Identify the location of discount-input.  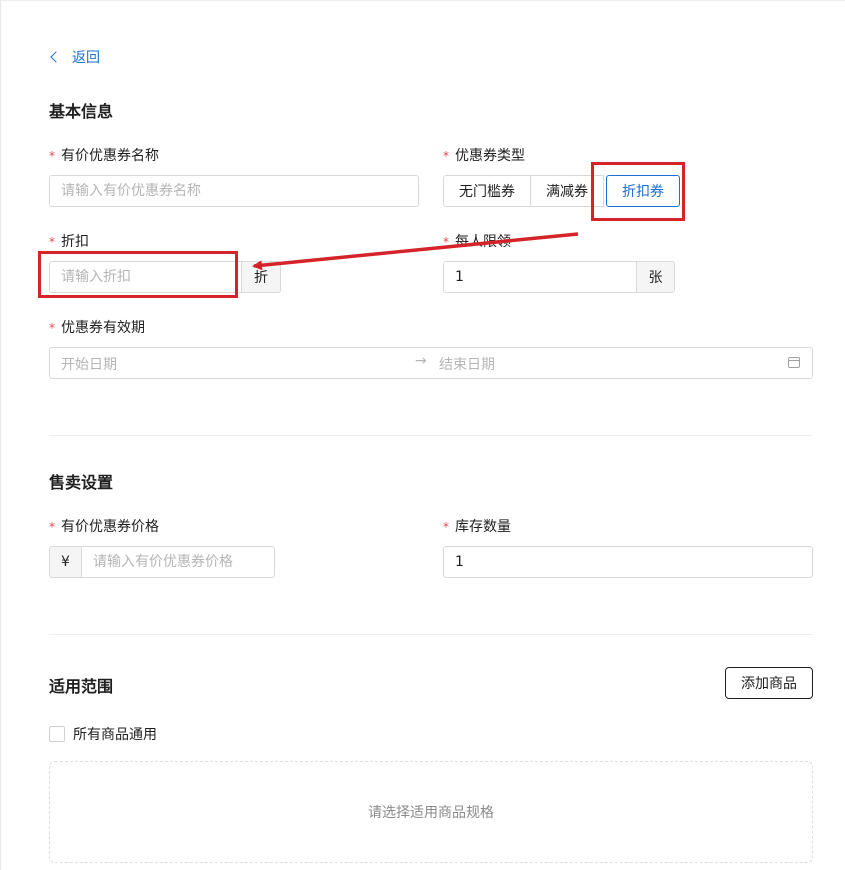
(145, 277).